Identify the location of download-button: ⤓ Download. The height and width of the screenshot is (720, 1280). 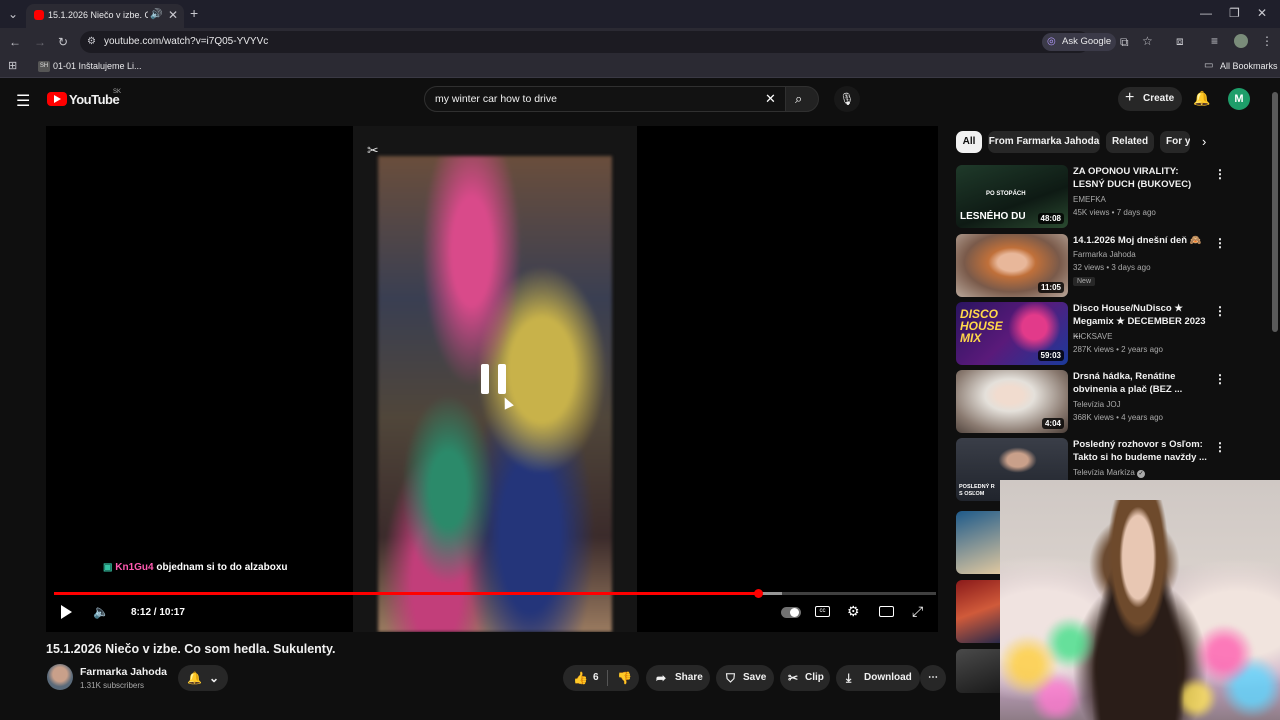
(878, 678).